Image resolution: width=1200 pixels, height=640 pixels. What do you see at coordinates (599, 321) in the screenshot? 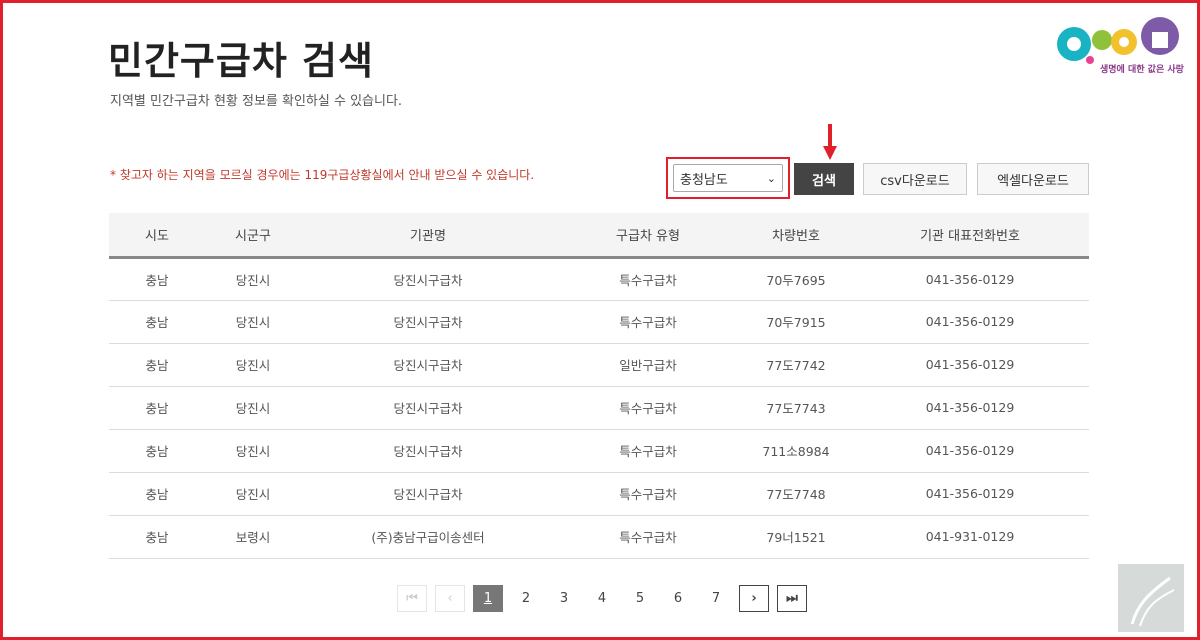
I see `table-row: 충남 당진시 당진시구급차 특수구급차 70두7915 041-356-0129` at bounding box center [599, 321].